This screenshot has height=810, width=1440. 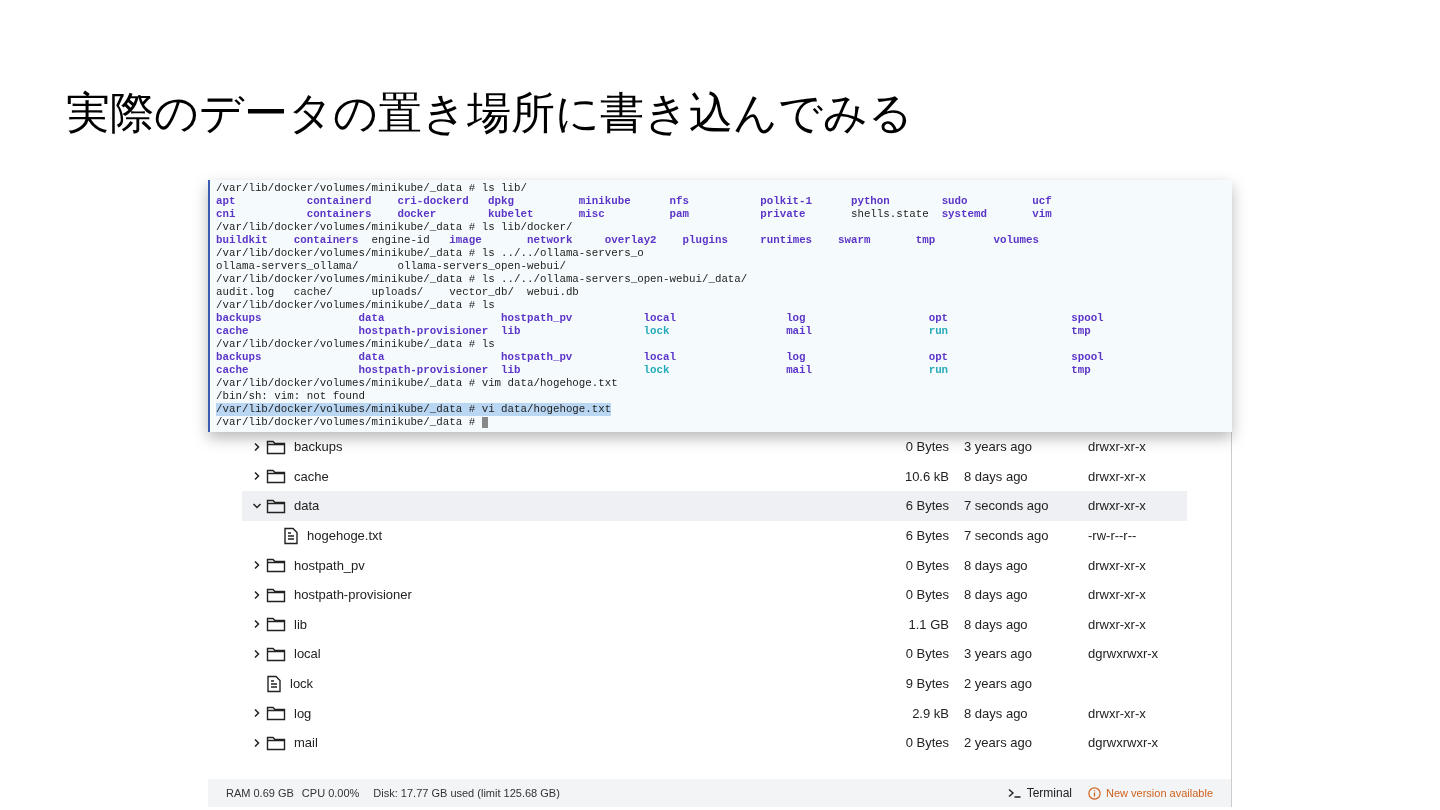 What do you see at coordinates (705, 240) in the screenshot?
I see `listing-entry: plugins` at bounding box center [705, 240].